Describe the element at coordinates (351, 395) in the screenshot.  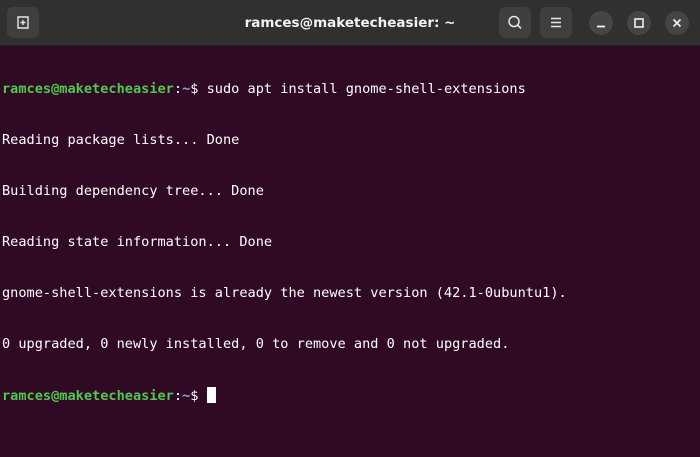
I see `current-prompt-line: ramces@maketecheasier:~$` at that location.